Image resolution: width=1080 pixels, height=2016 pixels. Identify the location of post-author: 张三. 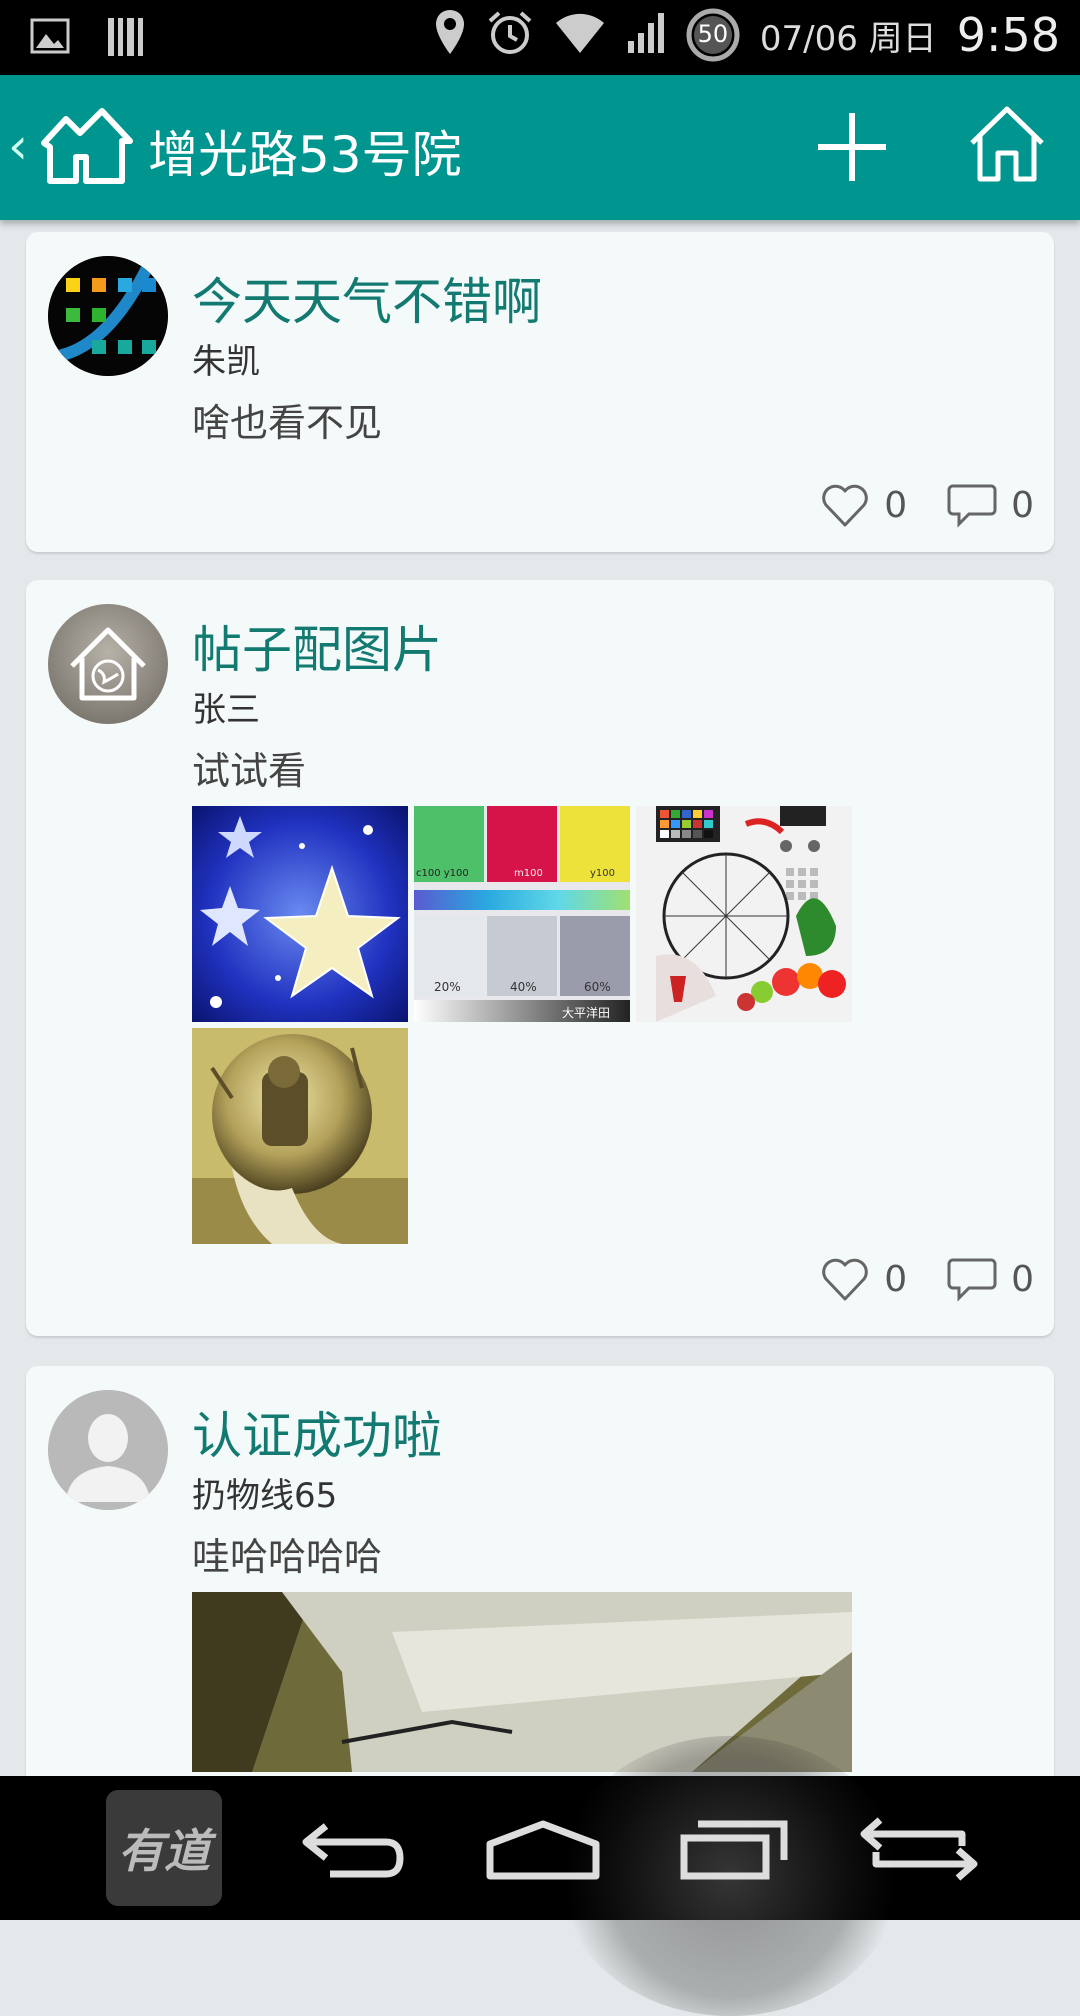
(226, 706).